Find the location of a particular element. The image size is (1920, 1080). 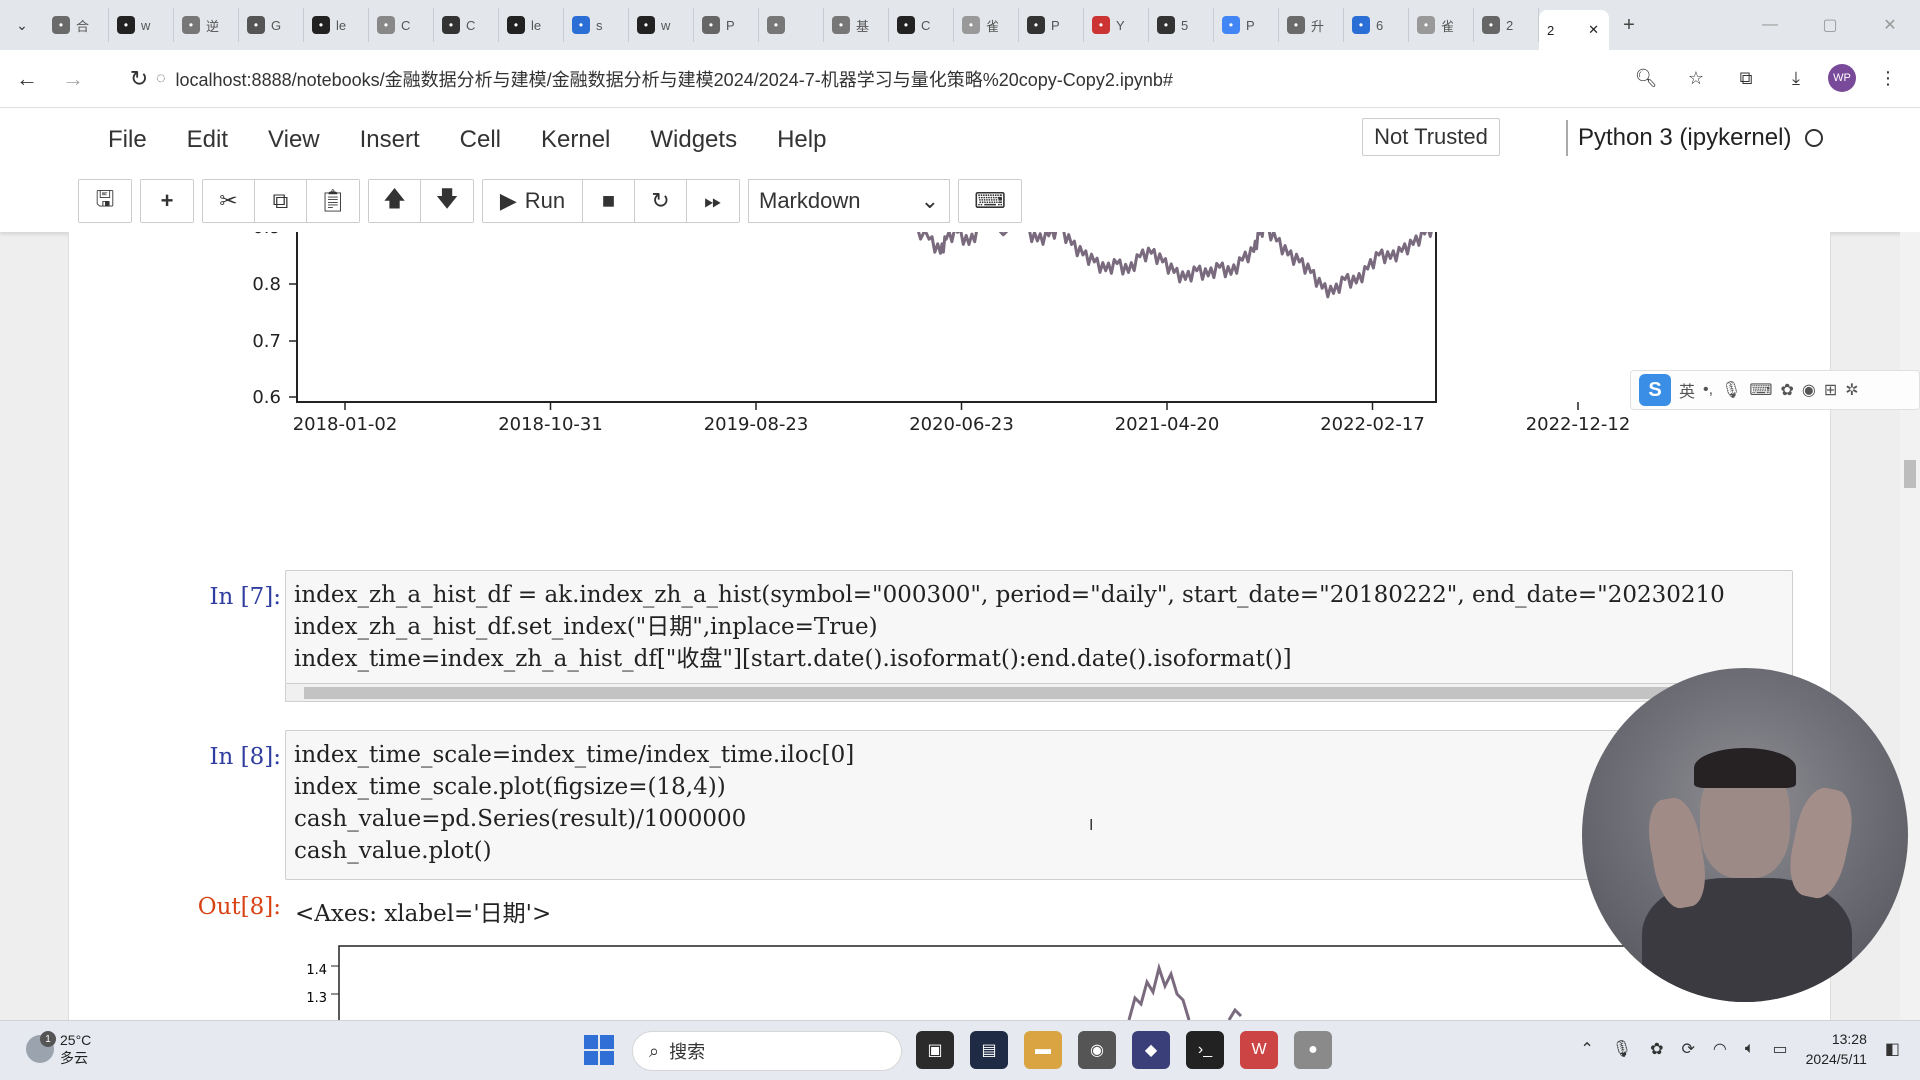

cut-icon: ✂ is located at coordinates (229, 201).